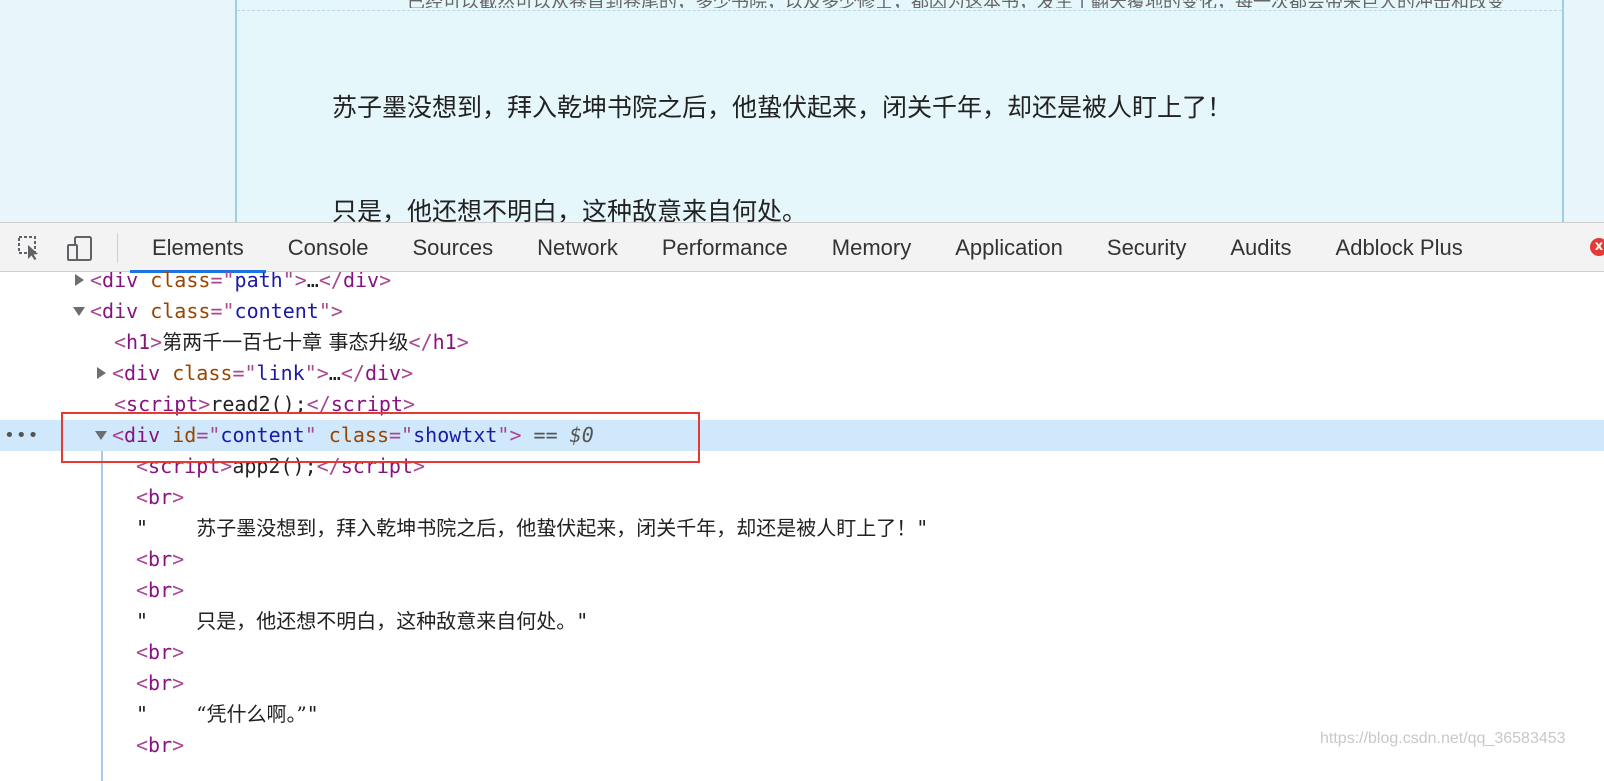 The width and height of the screenshot is (1604, 781). I want to click on cursor-select-icon, so click(28, 248).